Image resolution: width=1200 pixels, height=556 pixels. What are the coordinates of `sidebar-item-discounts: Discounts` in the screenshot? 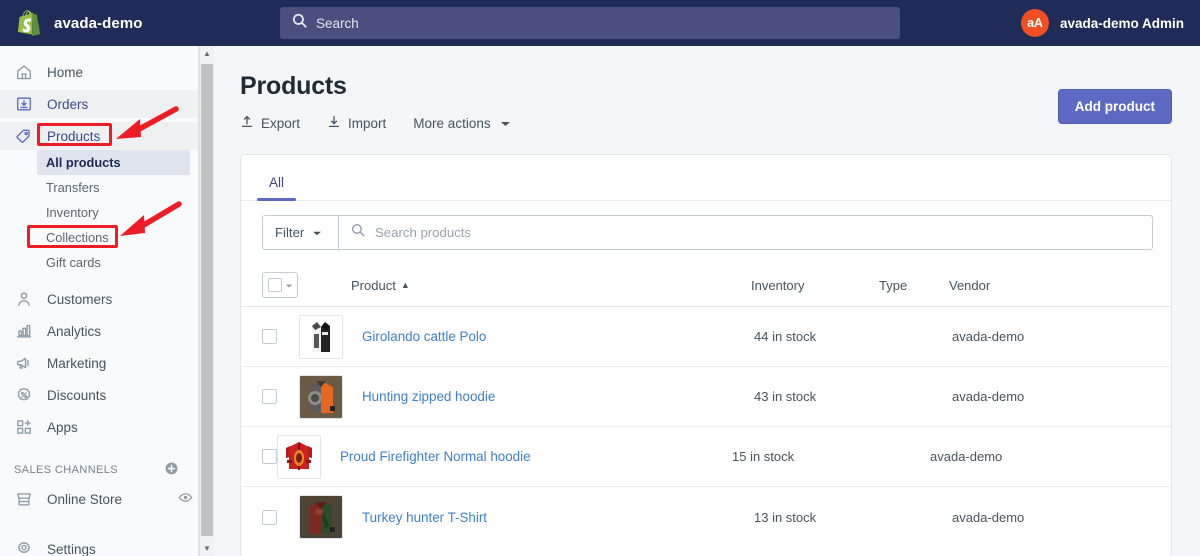 It's located at (99, 395).